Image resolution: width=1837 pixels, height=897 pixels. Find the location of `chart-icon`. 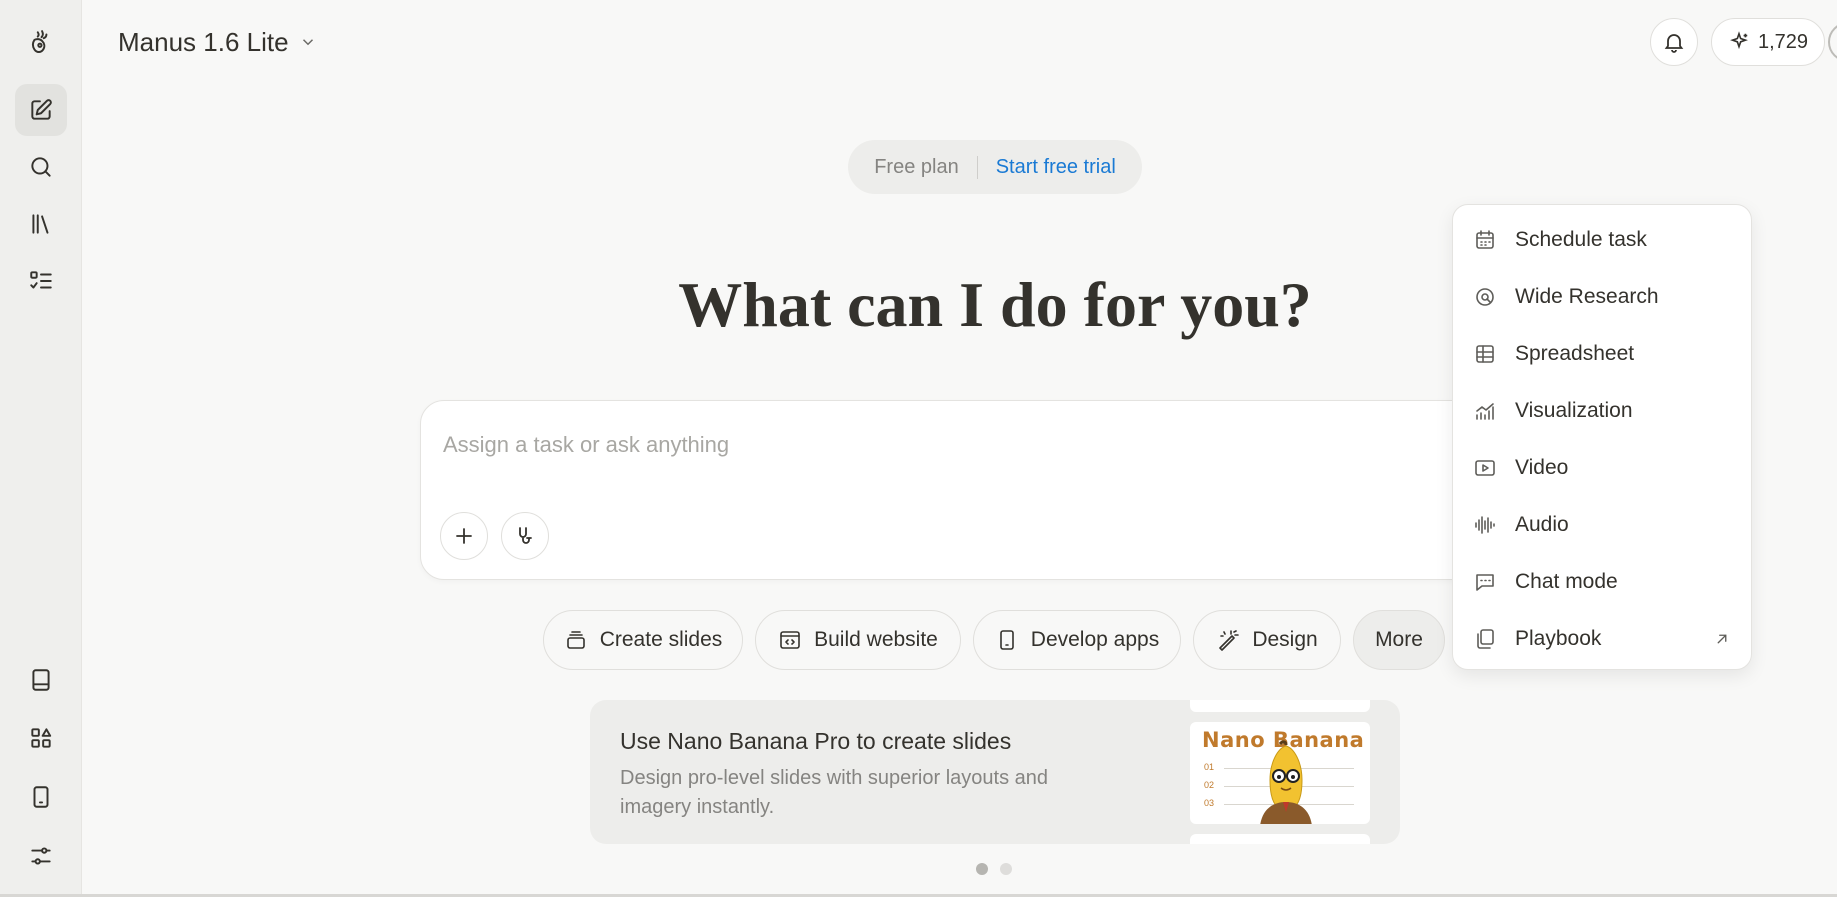

chart-icon is located at coordinates (1485, 411).